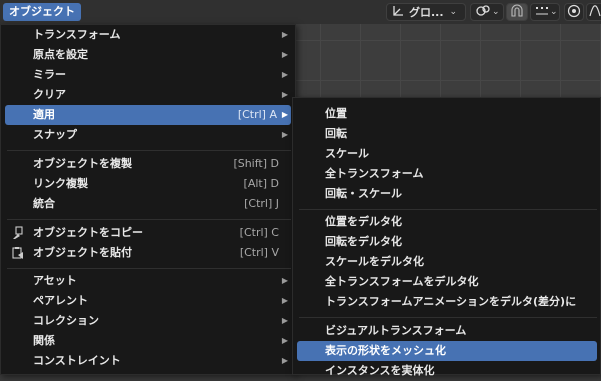 This screenshot has width=601, height=381. I want to click on menu-item-label: 原点を設定, so click(60, 54).